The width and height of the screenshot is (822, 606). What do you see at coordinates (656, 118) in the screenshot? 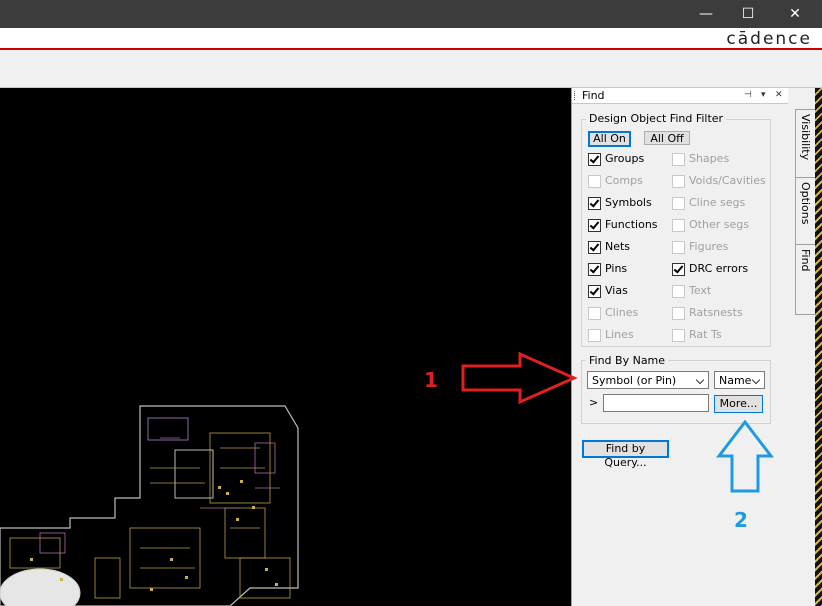
I see `find-filter-legend: Design Object Find Filter` at bounding box center [656, 118].